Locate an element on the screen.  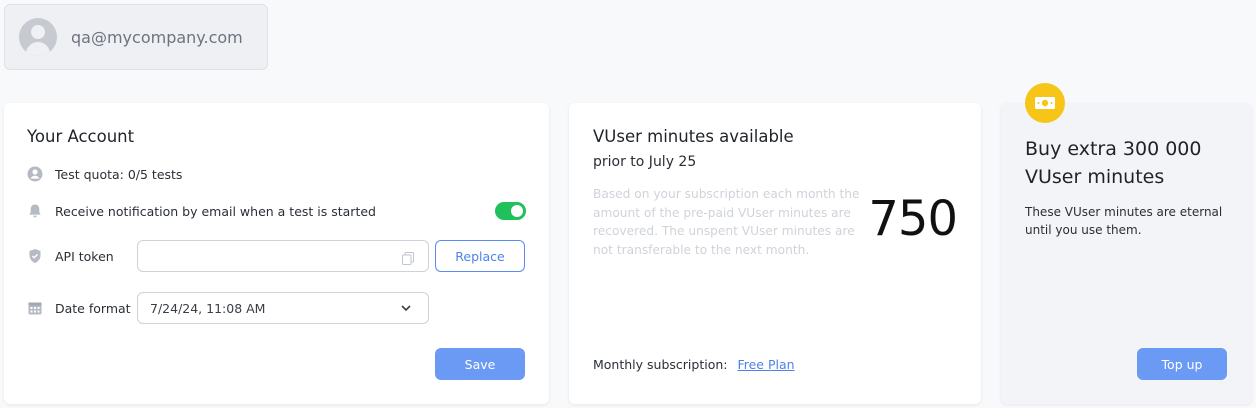
bell-icon is located at coordinates (35, 211).